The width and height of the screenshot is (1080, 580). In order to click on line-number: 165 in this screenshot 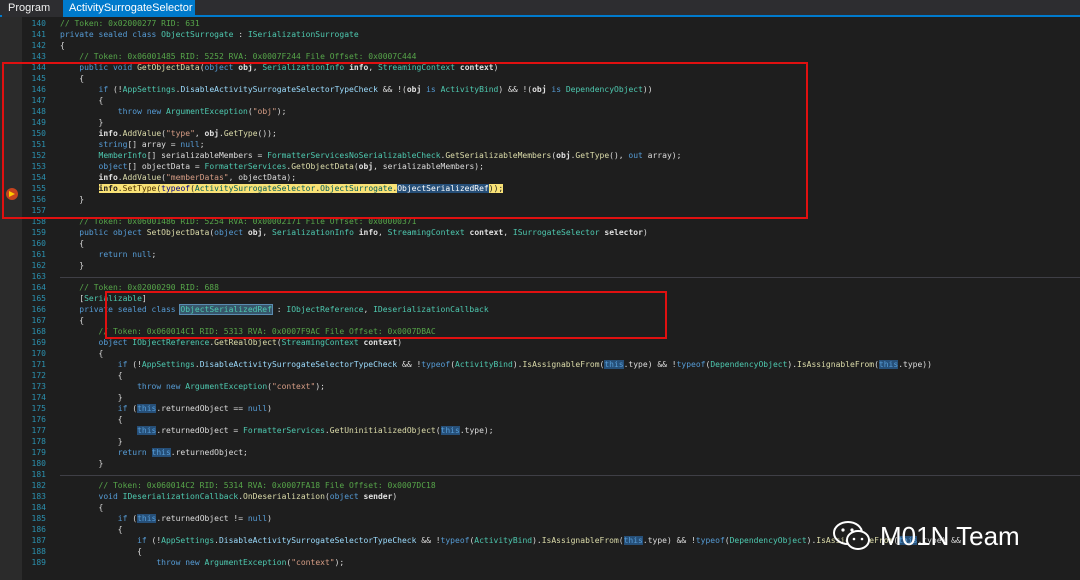, I will do `click(38, 298)`.